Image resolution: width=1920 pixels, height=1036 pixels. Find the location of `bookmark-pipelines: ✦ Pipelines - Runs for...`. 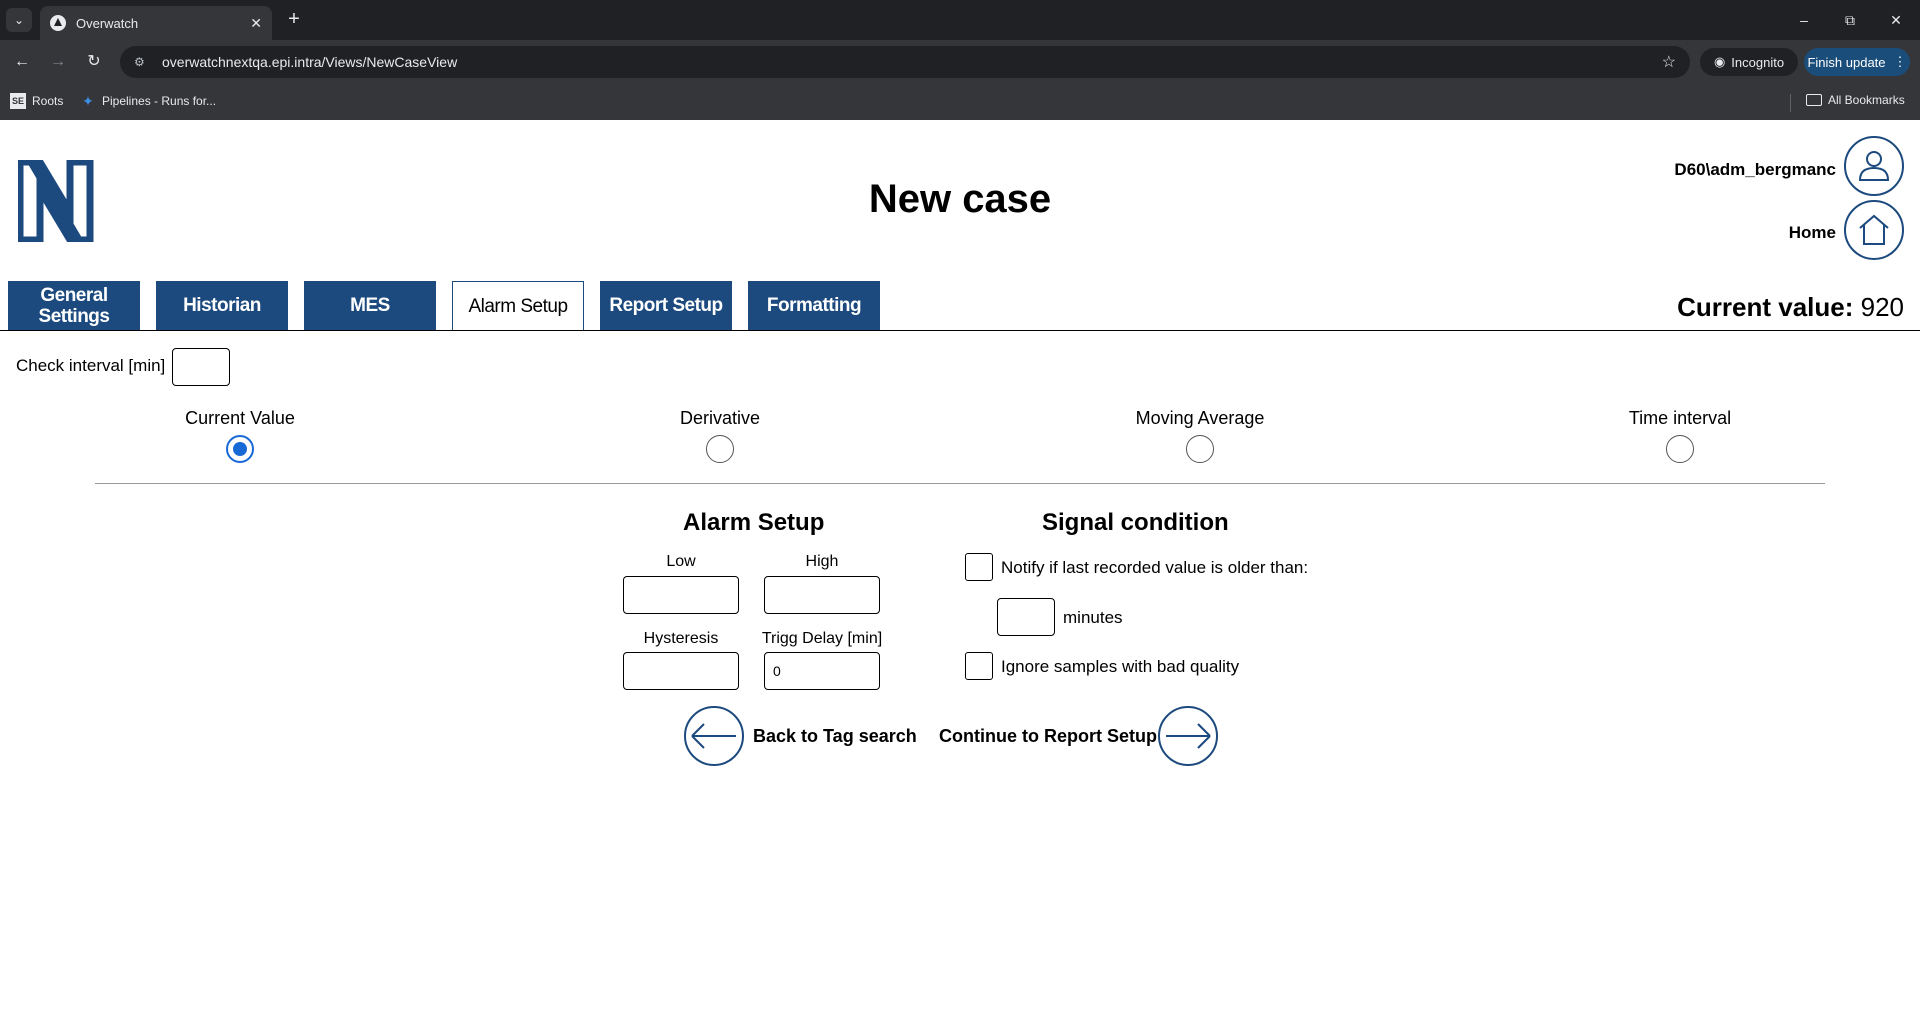

bookmark-pipelines: ✦ Pipelines - Runs for... is located at coordinates (148, 101).